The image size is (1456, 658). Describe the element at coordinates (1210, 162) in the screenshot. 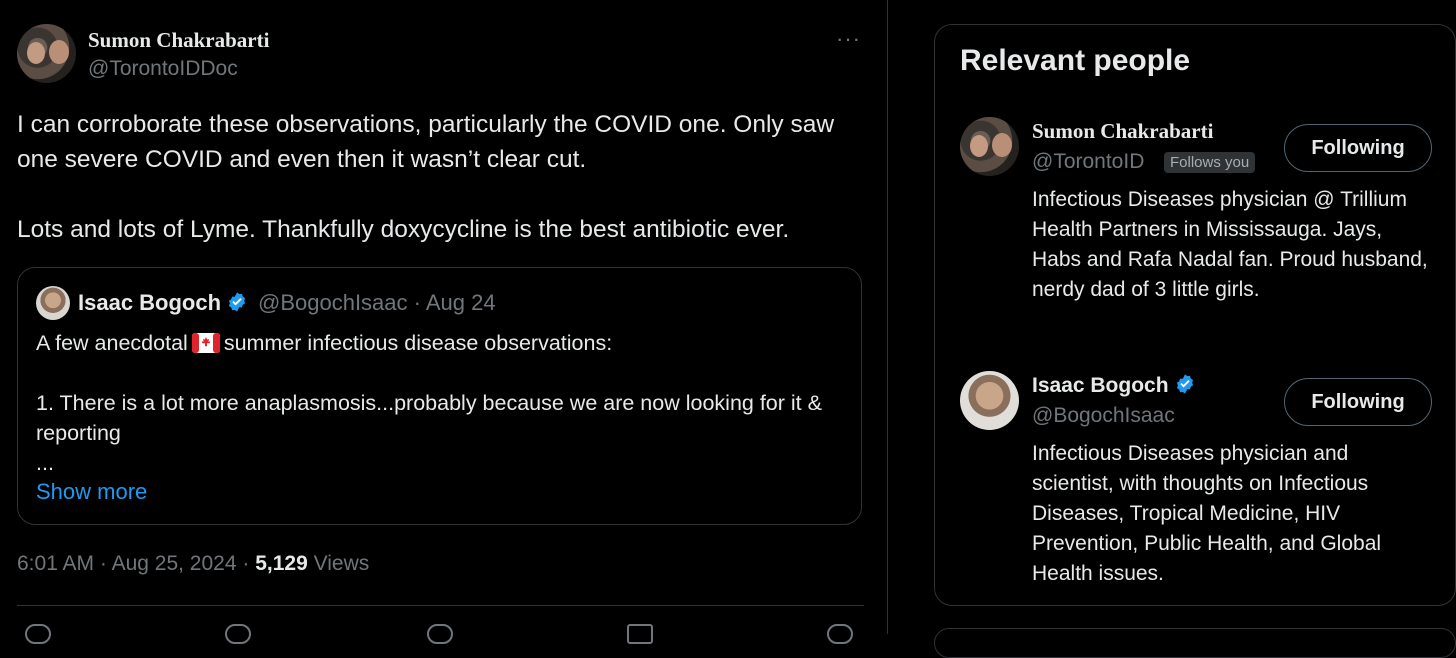

I see `follows-you-badge: Follows you` at that location.